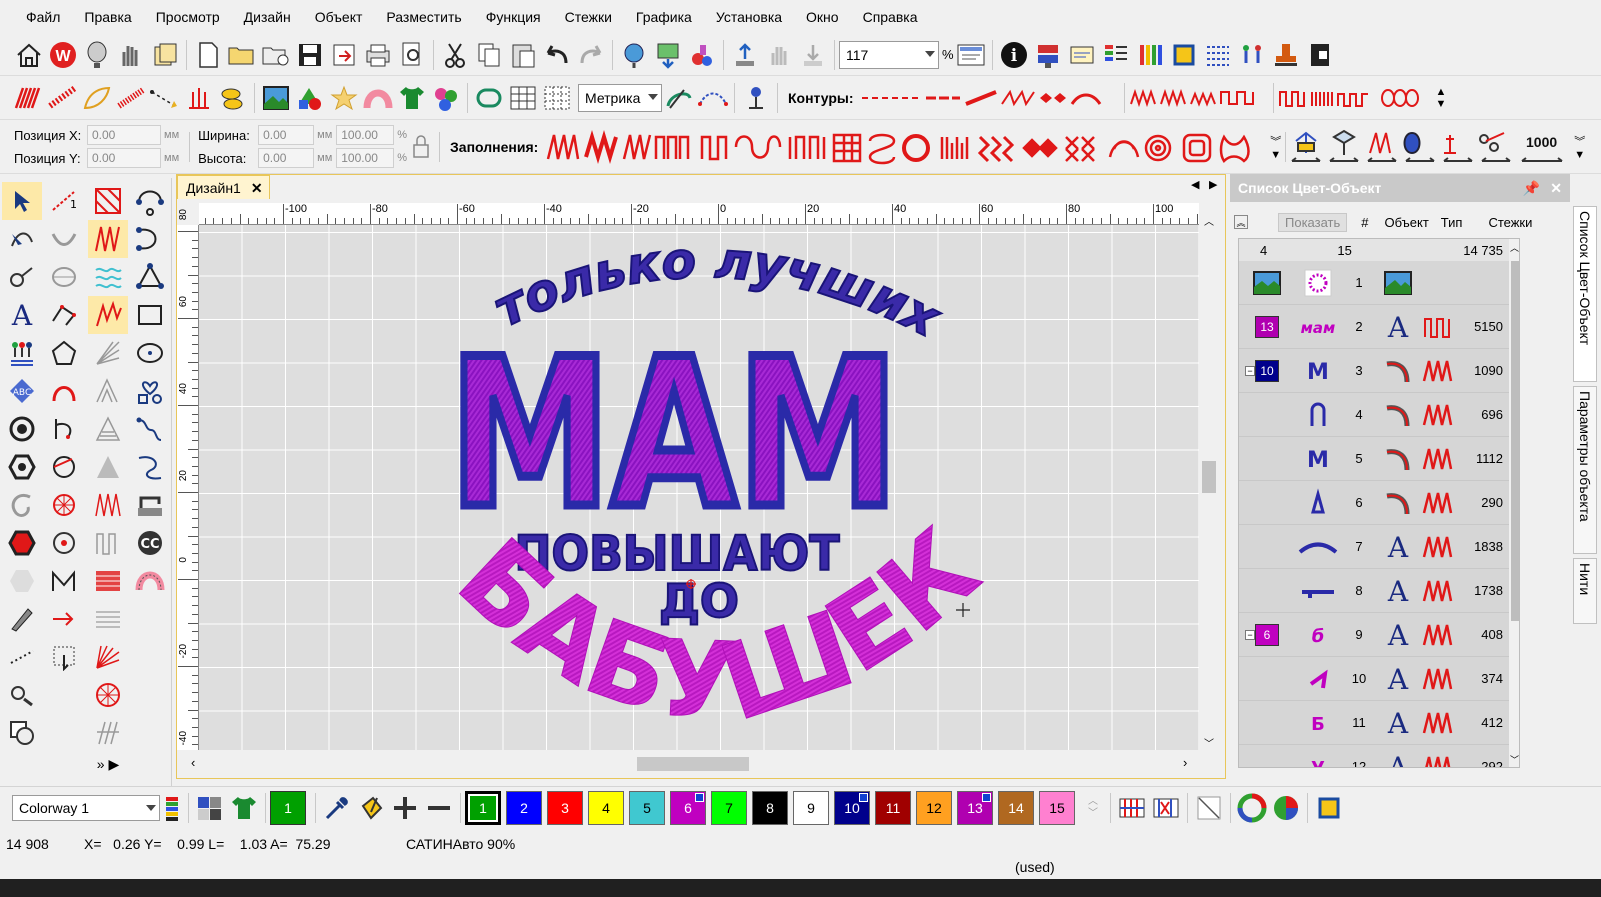  Describe the element at coordinates (165, 55) in the screenshot. I see `files-icon` at that location.